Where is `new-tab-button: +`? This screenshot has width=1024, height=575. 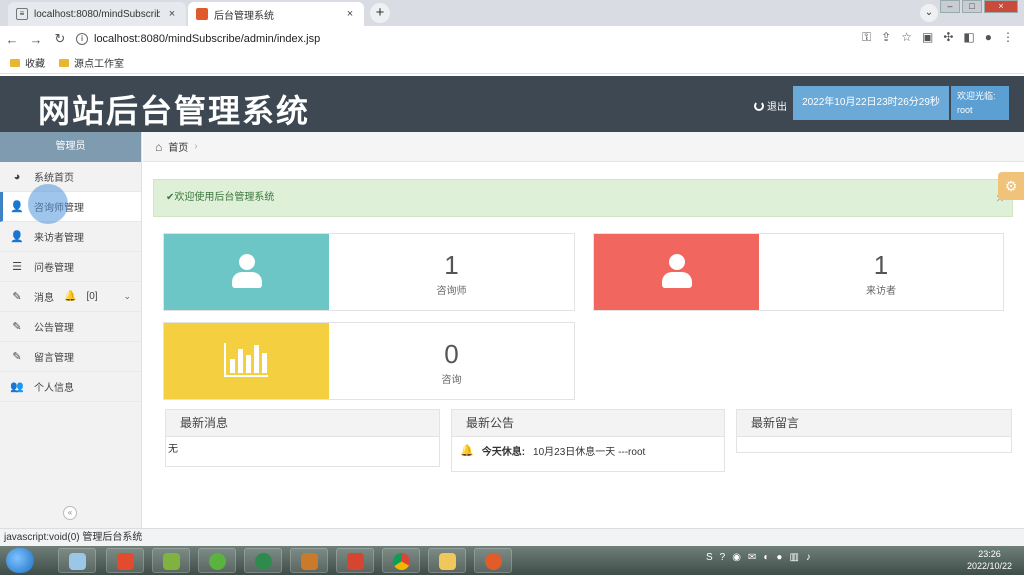 new-tab-button: + is located at coordinates (380, 13).